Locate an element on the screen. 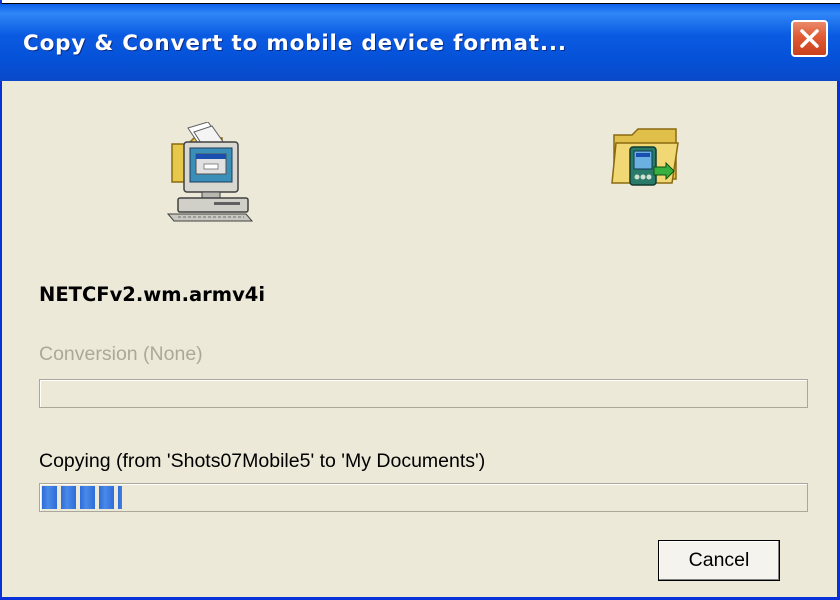 The height and width of the screenshot is (600, 840). close-button is located at coordinates (809, 38).